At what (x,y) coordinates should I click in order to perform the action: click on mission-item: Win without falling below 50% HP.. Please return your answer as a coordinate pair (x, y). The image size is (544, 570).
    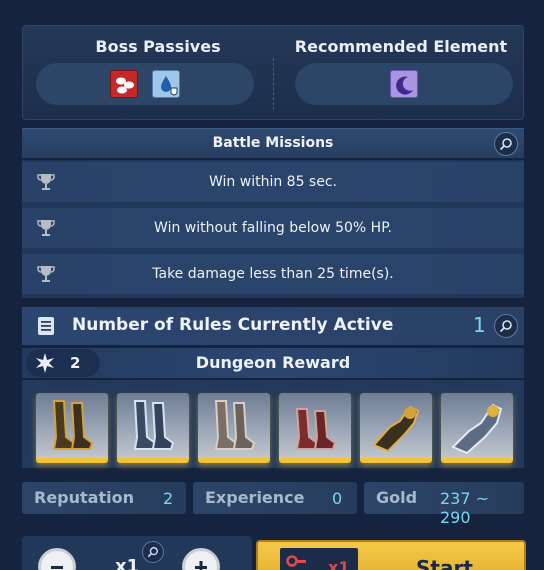
    Looking at the image, I should click on (273, 228).